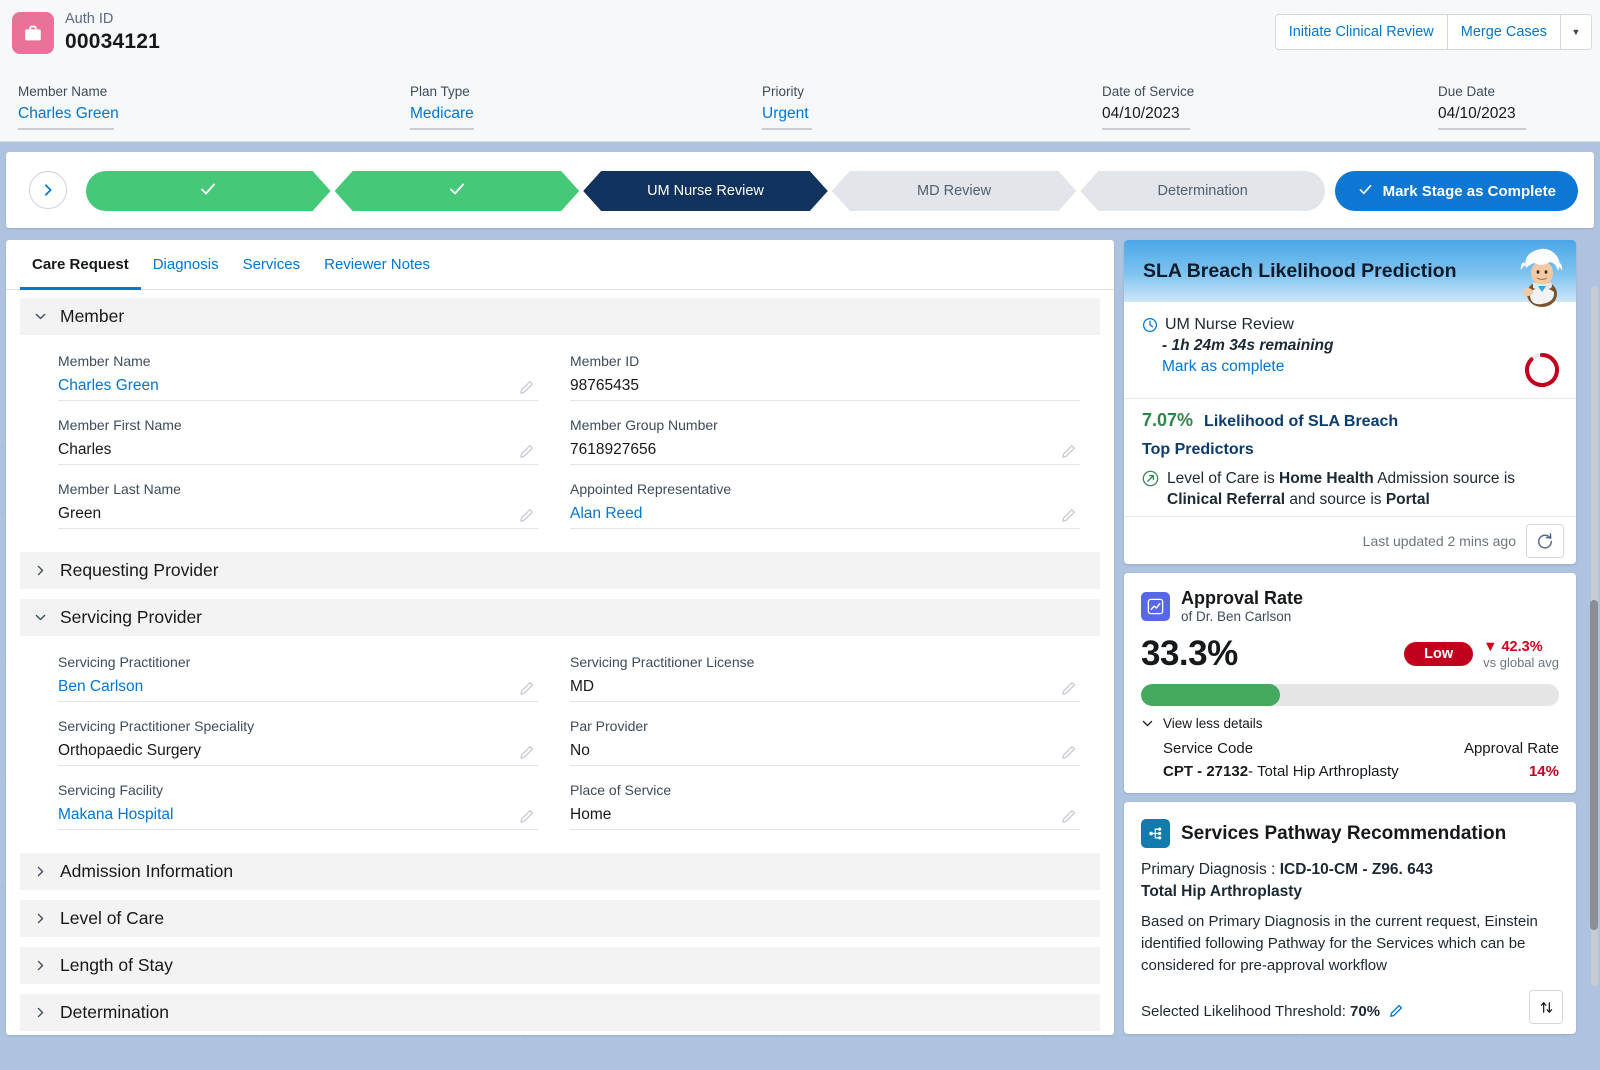  Describe the element at coordinates (1301, 421) in the screenshot. I see `sla-likelihood-label: Likelihood of SLA Breach` at that location.